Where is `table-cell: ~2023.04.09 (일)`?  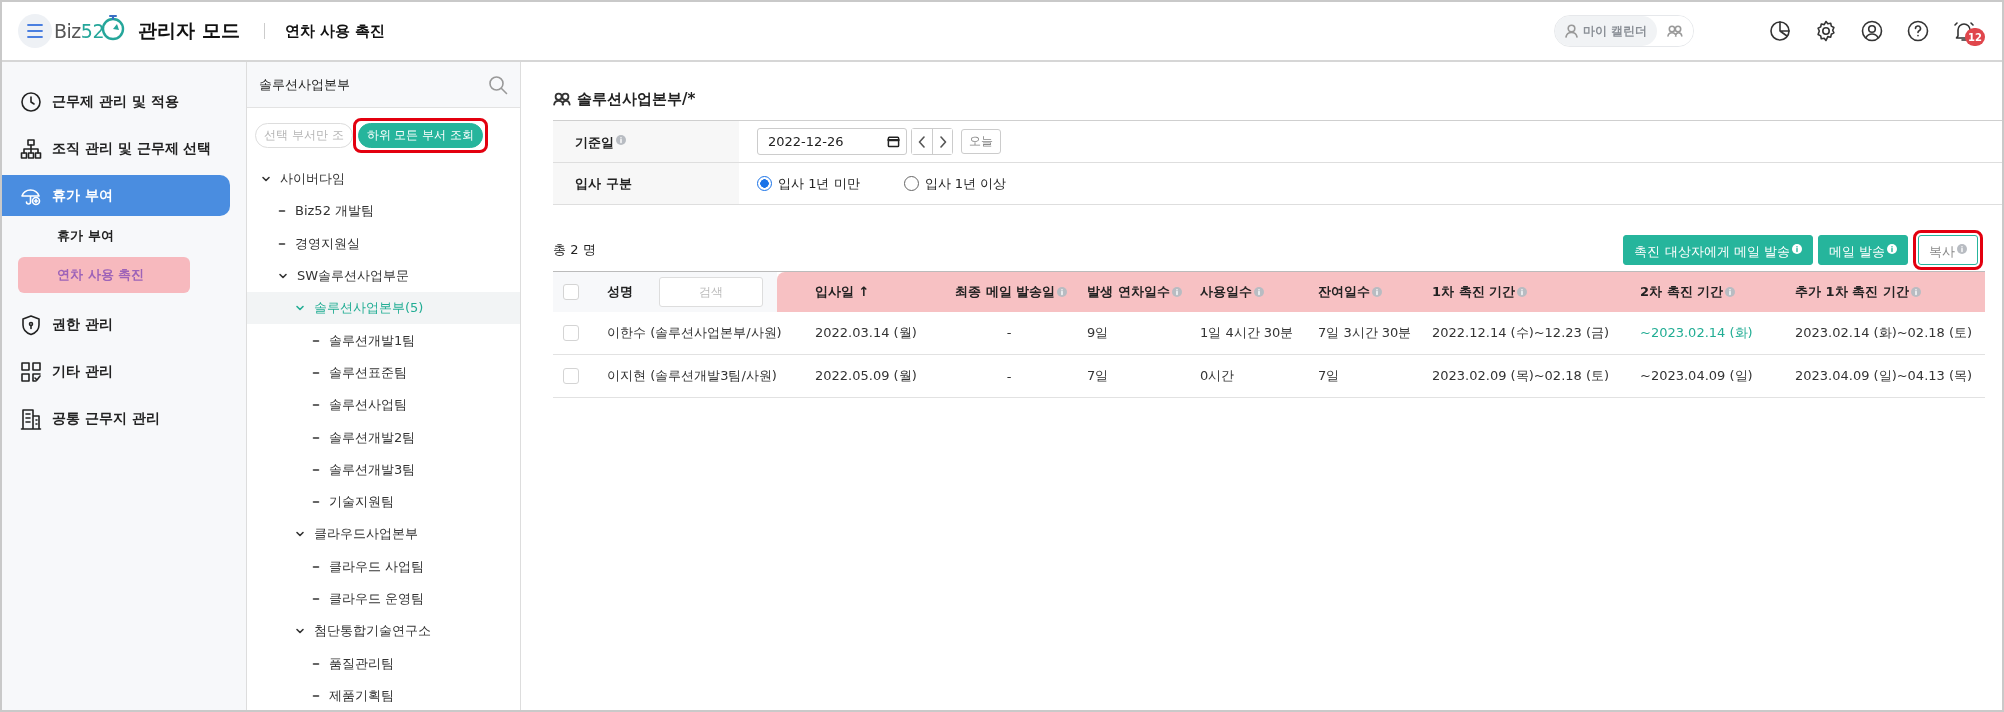 table-cell: ~2023.04.09 (일) is located at coordinates (1696, 375).